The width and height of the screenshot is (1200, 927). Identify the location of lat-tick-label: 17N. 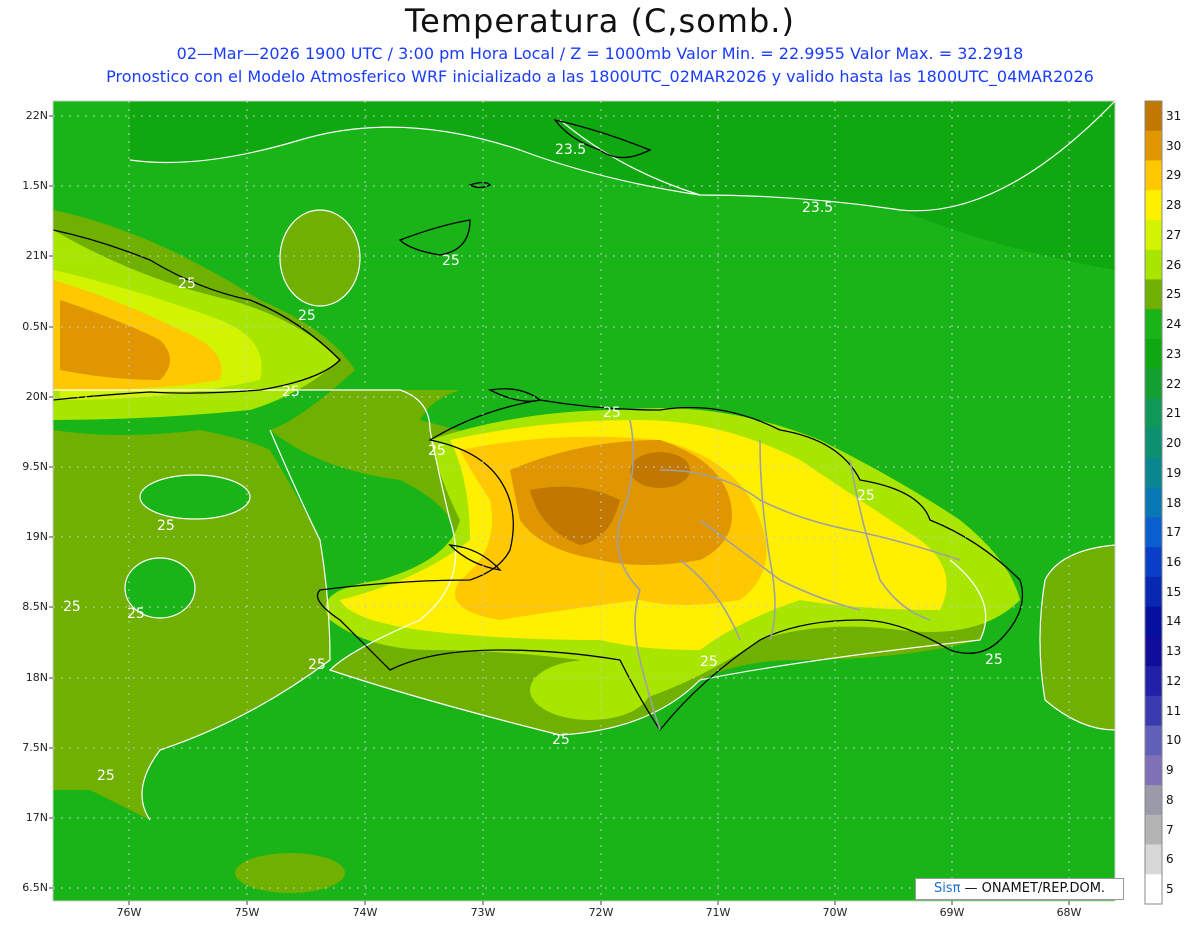
(36, 817).